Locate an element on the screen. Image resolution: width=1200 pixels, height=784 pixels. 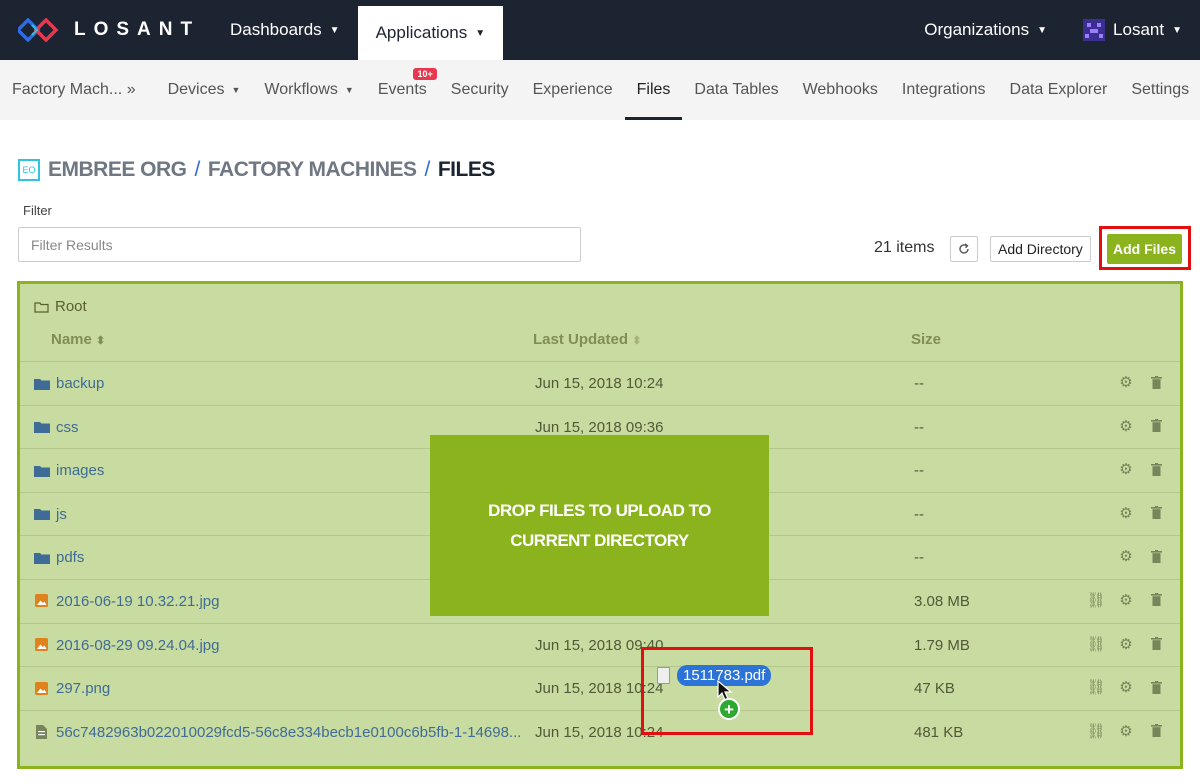
nav-dashboards-label: Dashboards is located at coordinates (276, 29).